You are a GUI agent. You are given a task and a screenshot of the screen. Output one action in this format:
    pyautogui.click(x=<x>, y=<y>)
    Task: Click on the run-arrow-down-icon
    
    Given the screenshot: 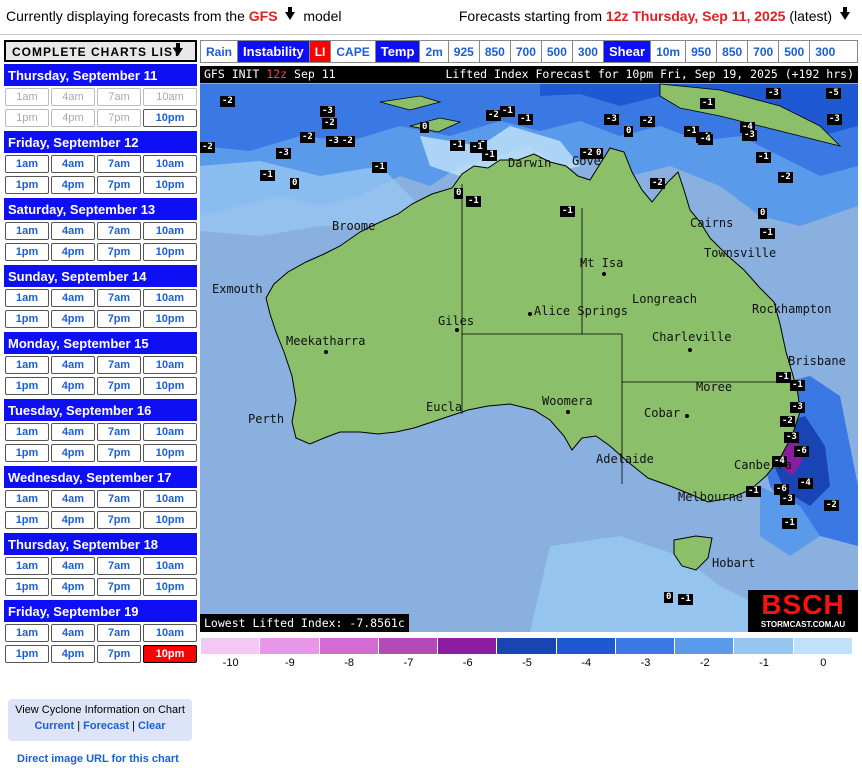 What is the action you would take?
    pyautogui.click(x=845, y=13)
    